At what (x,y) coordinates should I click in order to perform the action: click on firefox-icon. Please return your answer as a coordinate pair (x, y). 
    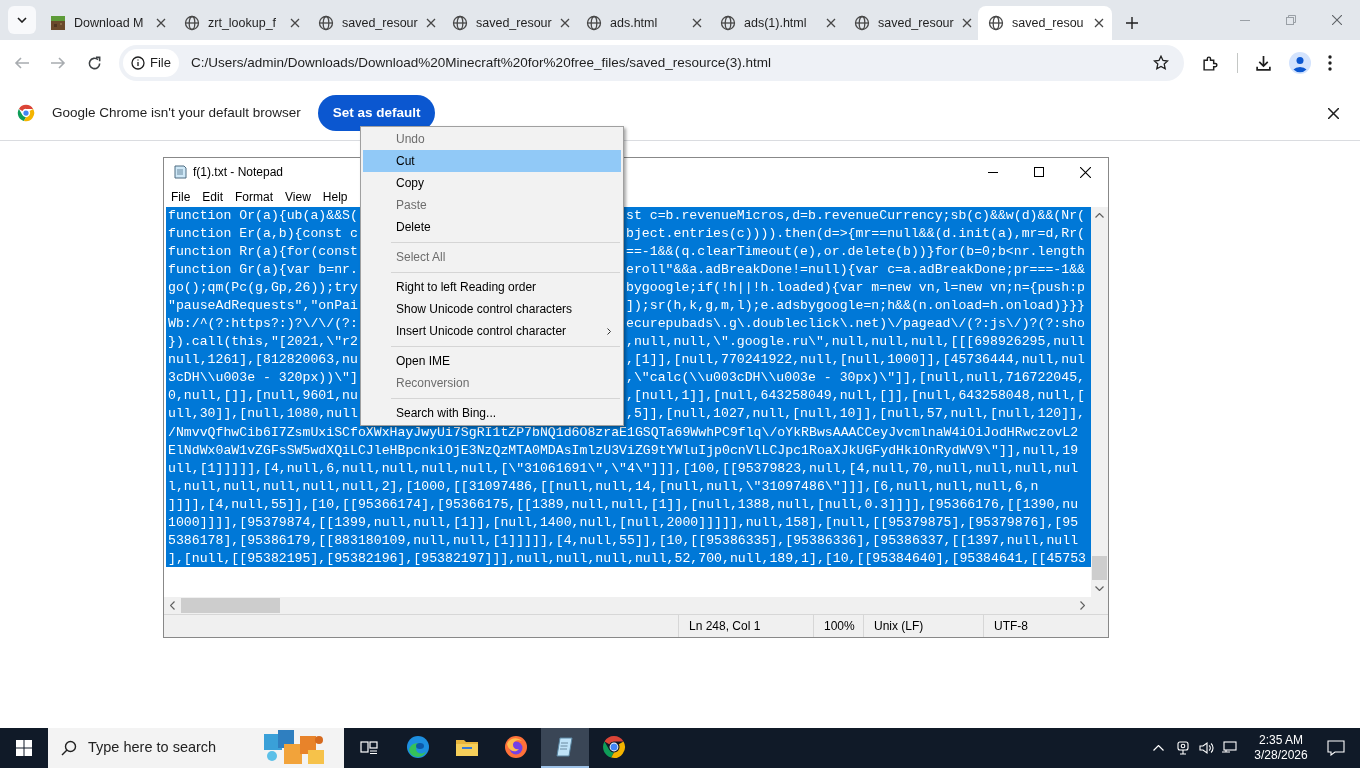
    Looking at the image, I should click on (516, 747).